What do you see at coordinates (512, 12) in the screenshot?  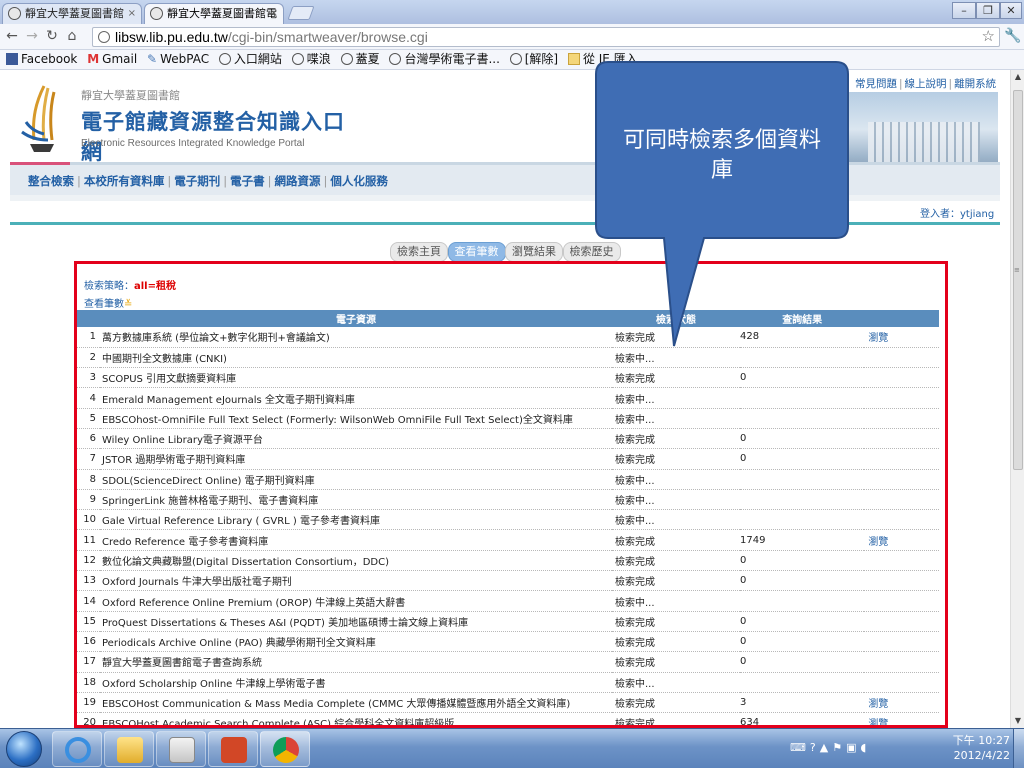 I see `browser-tab-bar: 靜宜大學蓋夏圖書館 × 靜宜大學蓋夏圖書館電 × – ❐ ✕` at bounding box center [512, 12].